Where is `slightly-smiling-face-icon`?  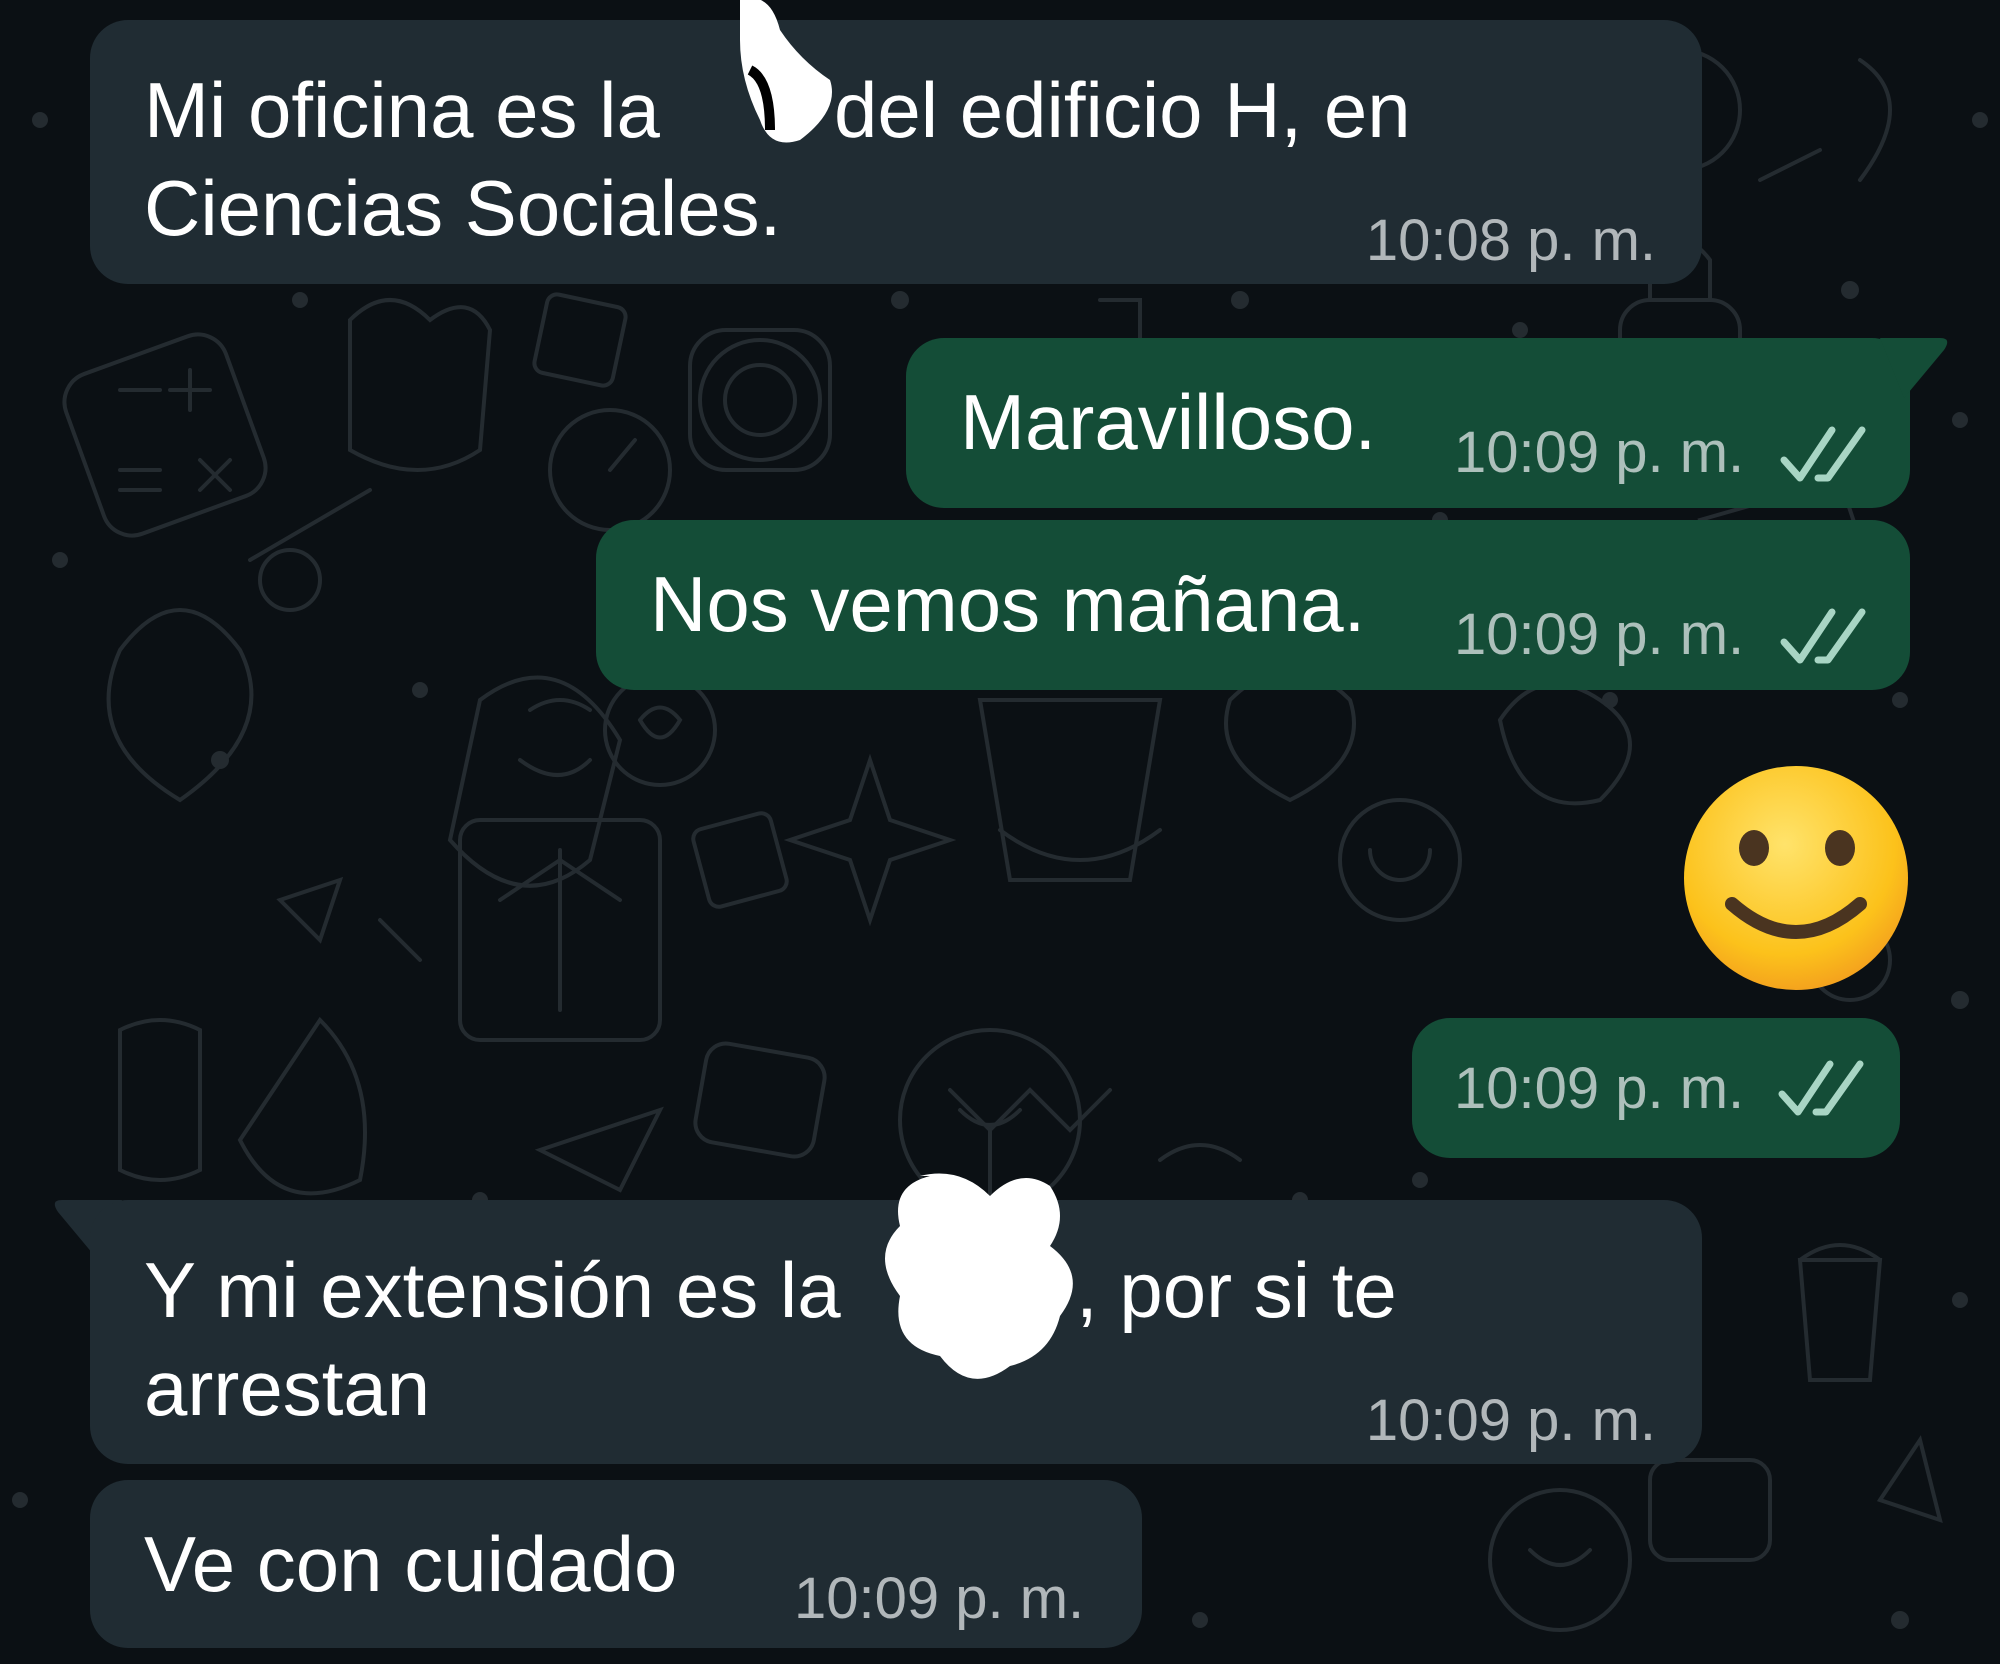 slightly-smiling-face-icon is located at coordinates (1796, 878).